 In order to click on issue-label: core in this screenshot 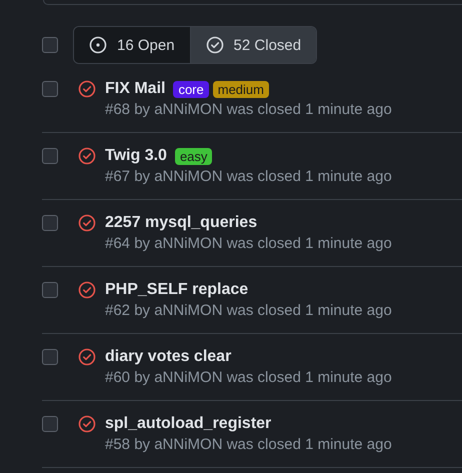, I will do `click(191, 89)`.